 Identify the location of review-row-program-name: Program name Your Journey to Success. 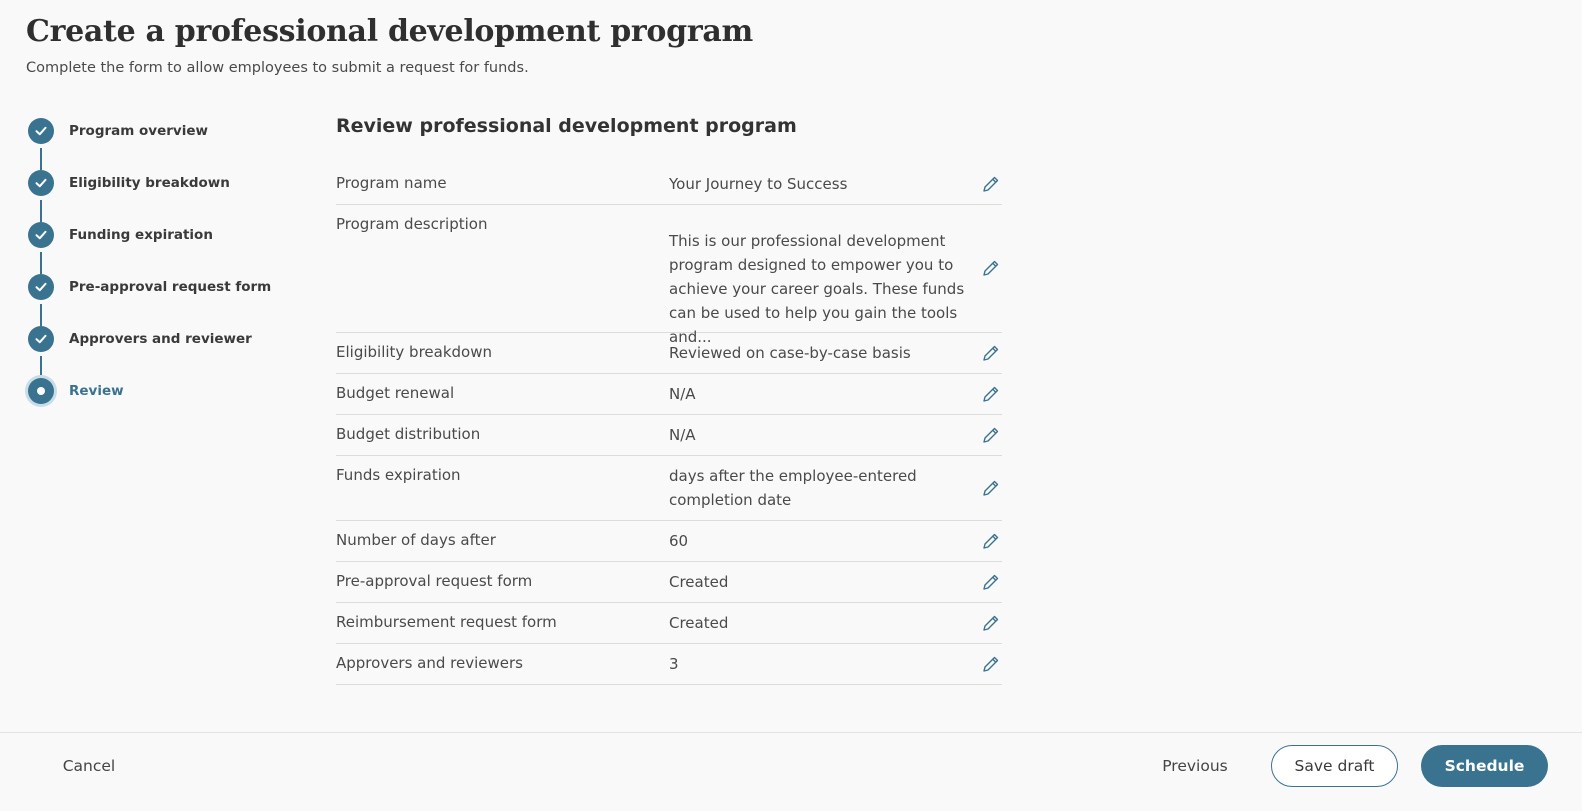
(669, 184).